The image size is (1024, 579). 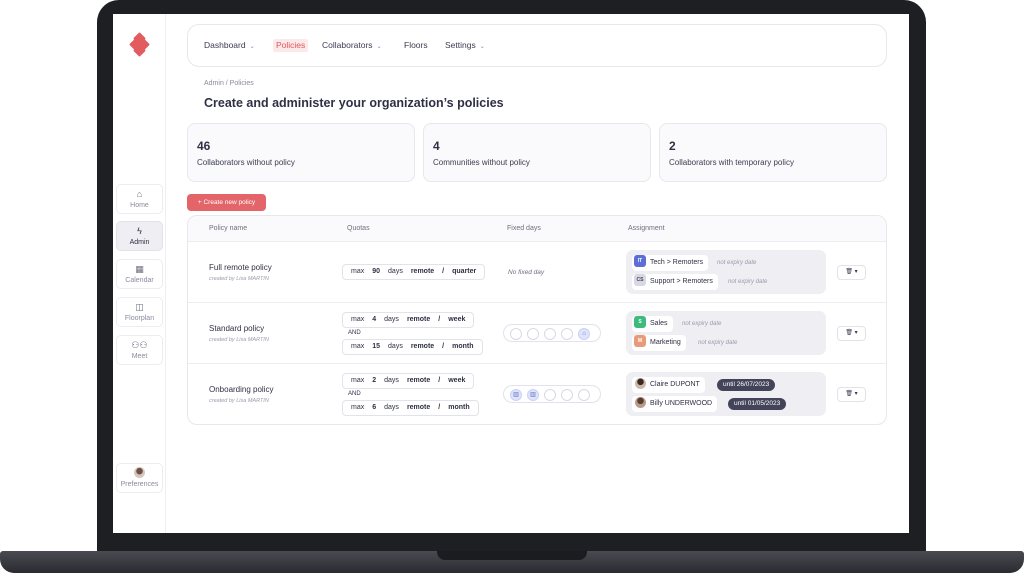 I want to click on nav-floors-label: Floors, so click(x=416, y=45).